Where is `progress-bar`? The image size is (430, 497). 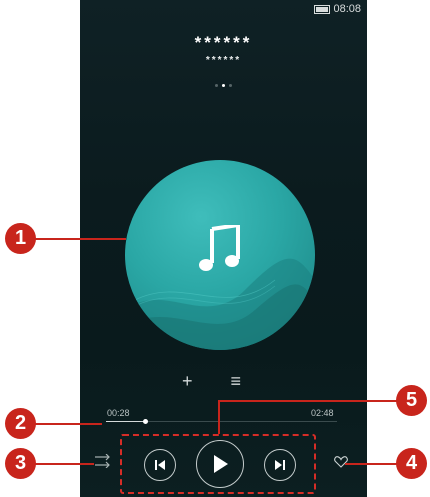 progress-bar is located at coordinates (221, 421).